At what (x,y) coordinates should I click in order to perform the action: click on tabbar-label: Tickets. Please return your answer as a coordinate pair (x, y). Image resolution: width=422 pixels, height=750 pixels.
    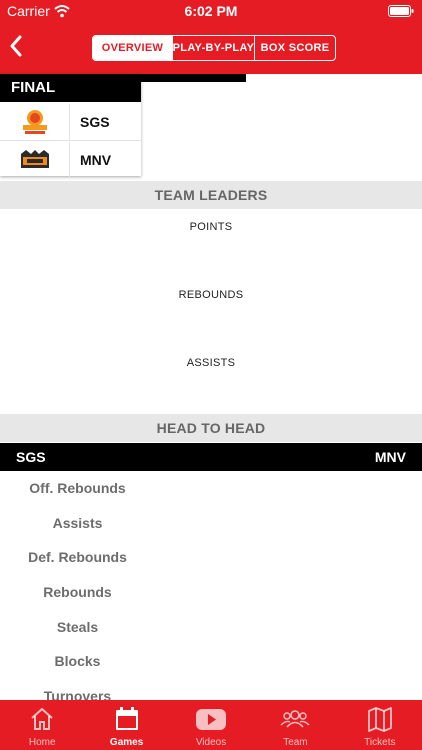
    Looking at the image, I should click on (380, 742).